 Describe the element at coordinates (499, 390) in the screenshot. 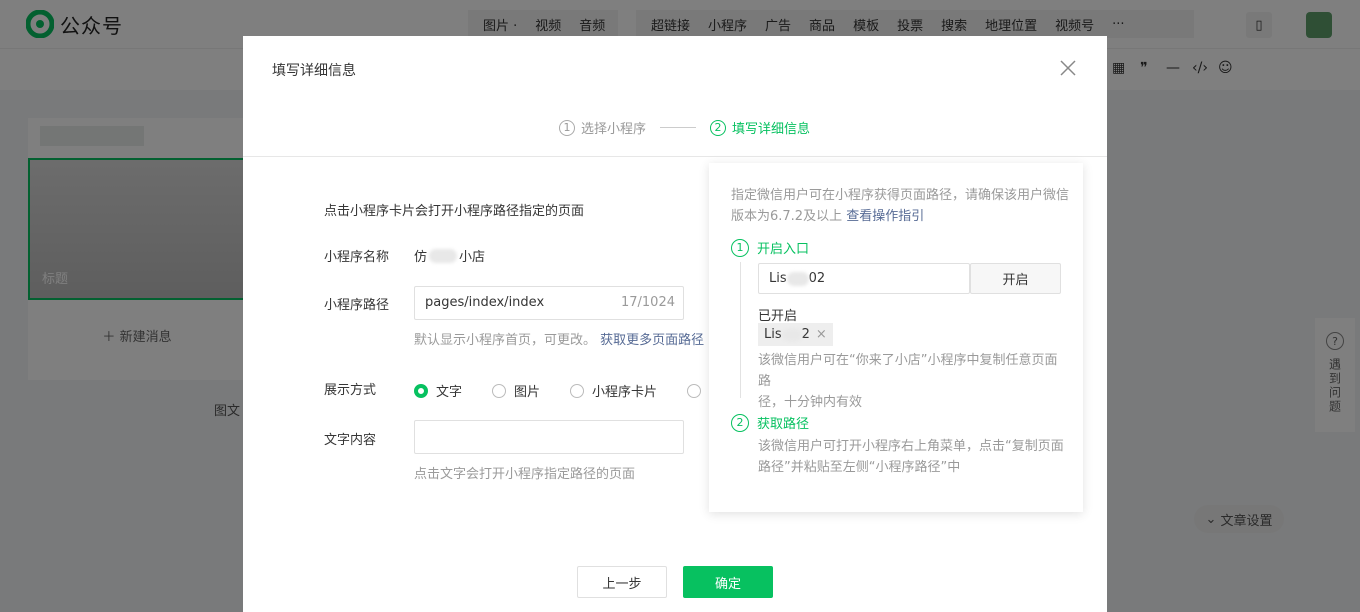

I see `radio-image` at that location.